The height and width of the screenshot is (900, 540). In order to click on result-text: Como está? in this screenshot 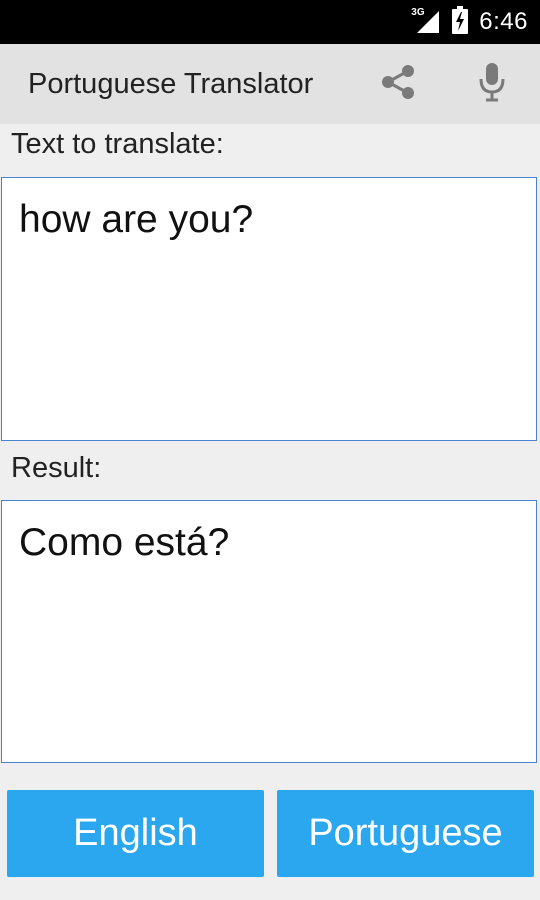, I will do `click(124, 542)`.